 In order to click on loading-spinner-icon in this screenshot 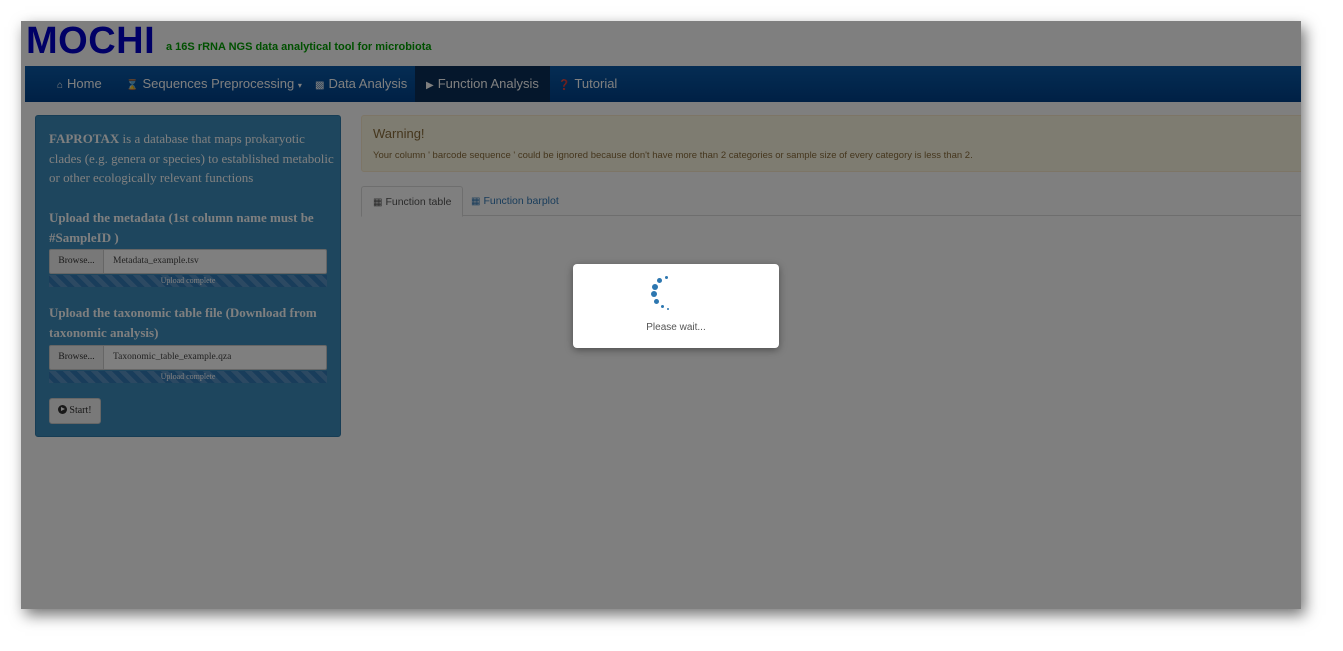, I will do `click(664, 293)`.